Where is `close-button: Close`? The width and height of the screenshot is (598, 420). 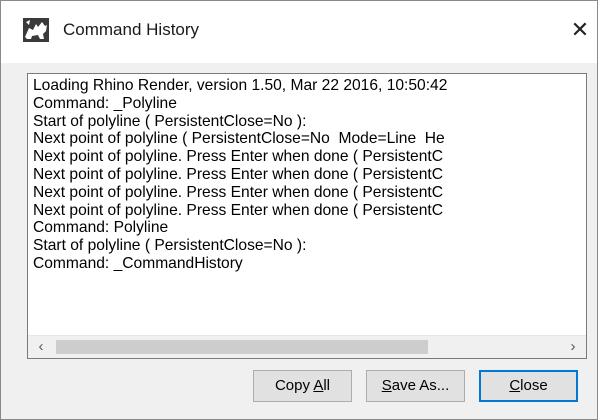
close-button: Close is located at coordinates (528, 386).